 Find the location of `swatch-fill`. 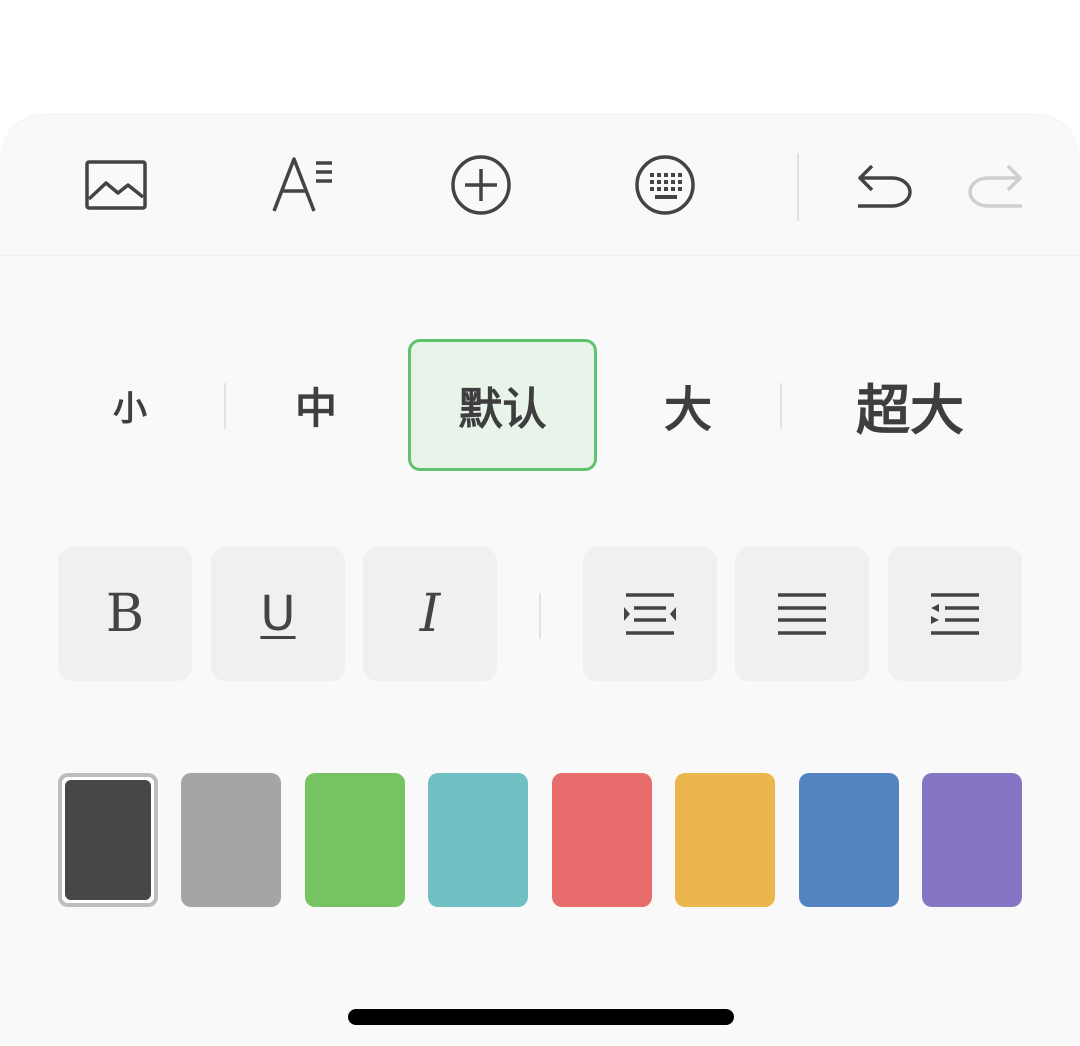

swatch-fill is located at coordinates (108, 840).